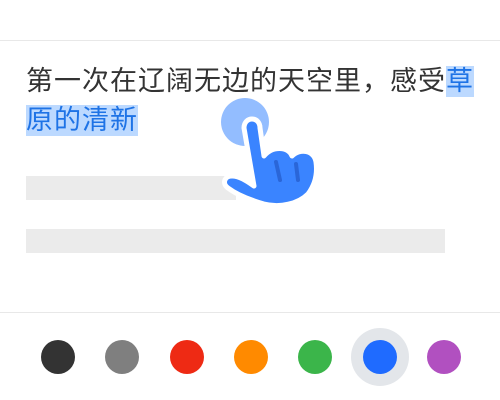 The width and height of the screenshot is (500, 400). I want to click on color-swatch-red, so click(187, 357).